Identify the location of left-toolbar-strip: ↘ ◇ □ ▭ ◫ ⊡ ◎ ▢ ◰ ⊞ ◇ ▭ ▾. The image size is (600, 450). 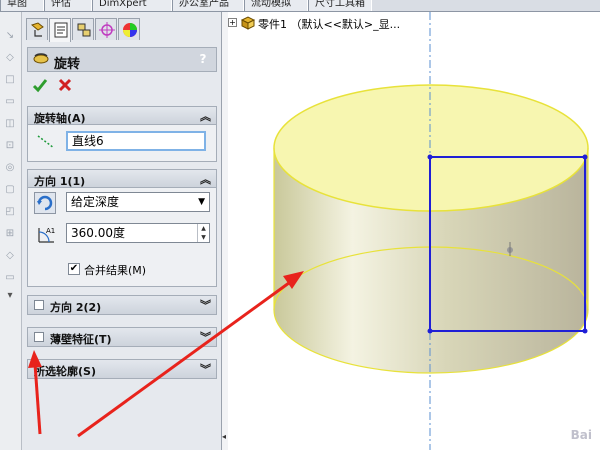
(11, 231).